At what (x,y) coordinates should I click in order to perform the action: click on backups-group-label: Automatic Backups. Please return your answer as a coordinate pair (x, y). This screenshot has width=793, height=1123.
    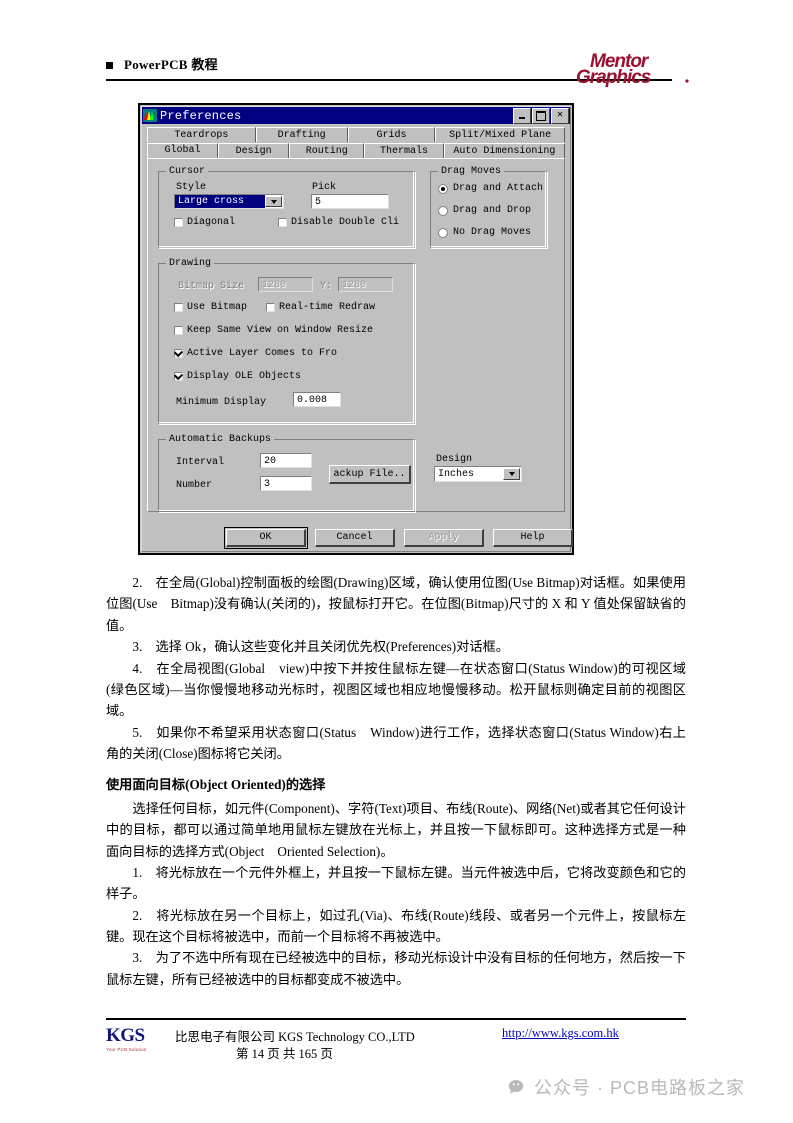
    Looking at the image, I should click on (220, 439).